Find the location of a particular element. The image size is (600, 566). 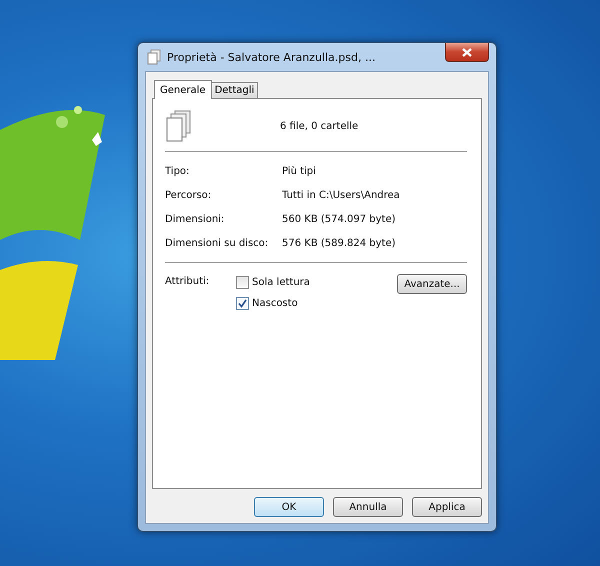

dialog-button: Applica is located at coordinates (447, 507).